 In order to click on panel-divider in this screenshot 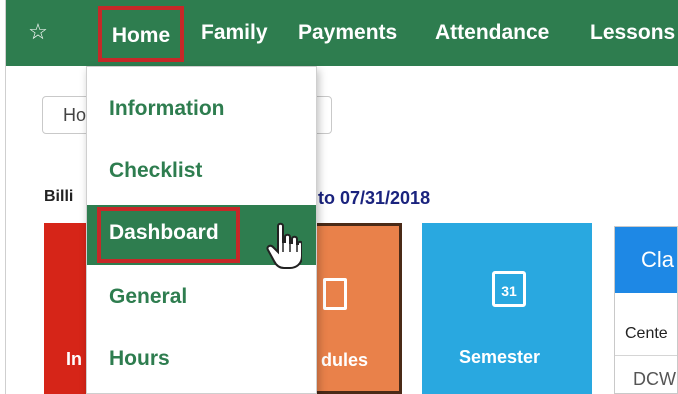, I will do `click(646, 355)`.